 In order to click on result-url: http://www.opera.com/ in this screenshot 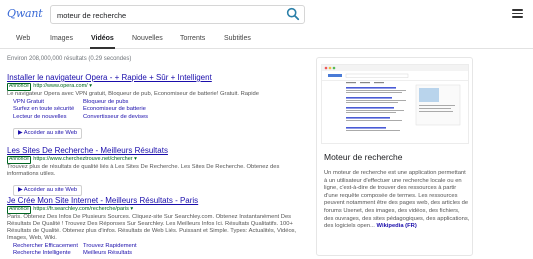, I will do `click(60, 86)`.